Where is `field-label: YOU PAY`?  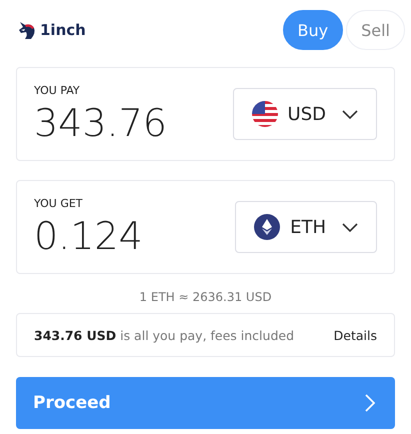
field-label: YOU PAY is located at coordinates (57, 90).